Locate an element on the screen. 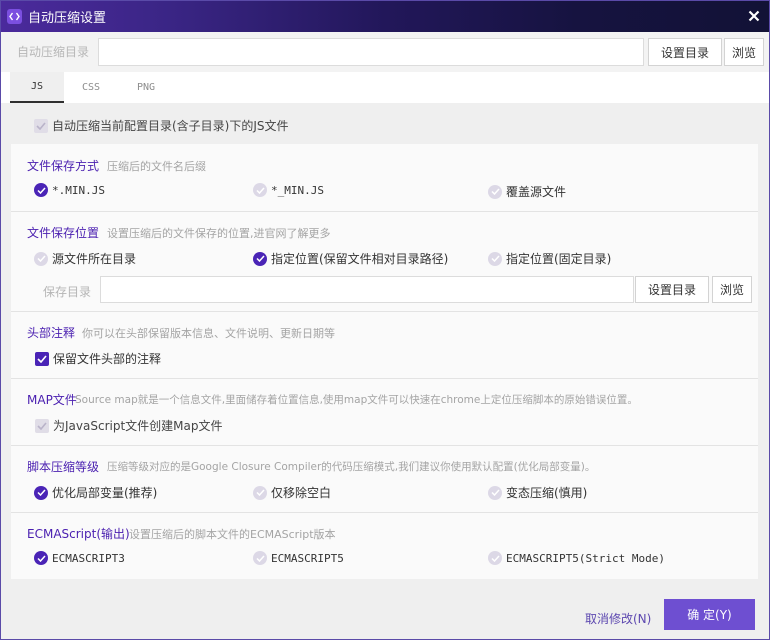  ok-button: 确 定(Y) is located at coordinates (709, 614).